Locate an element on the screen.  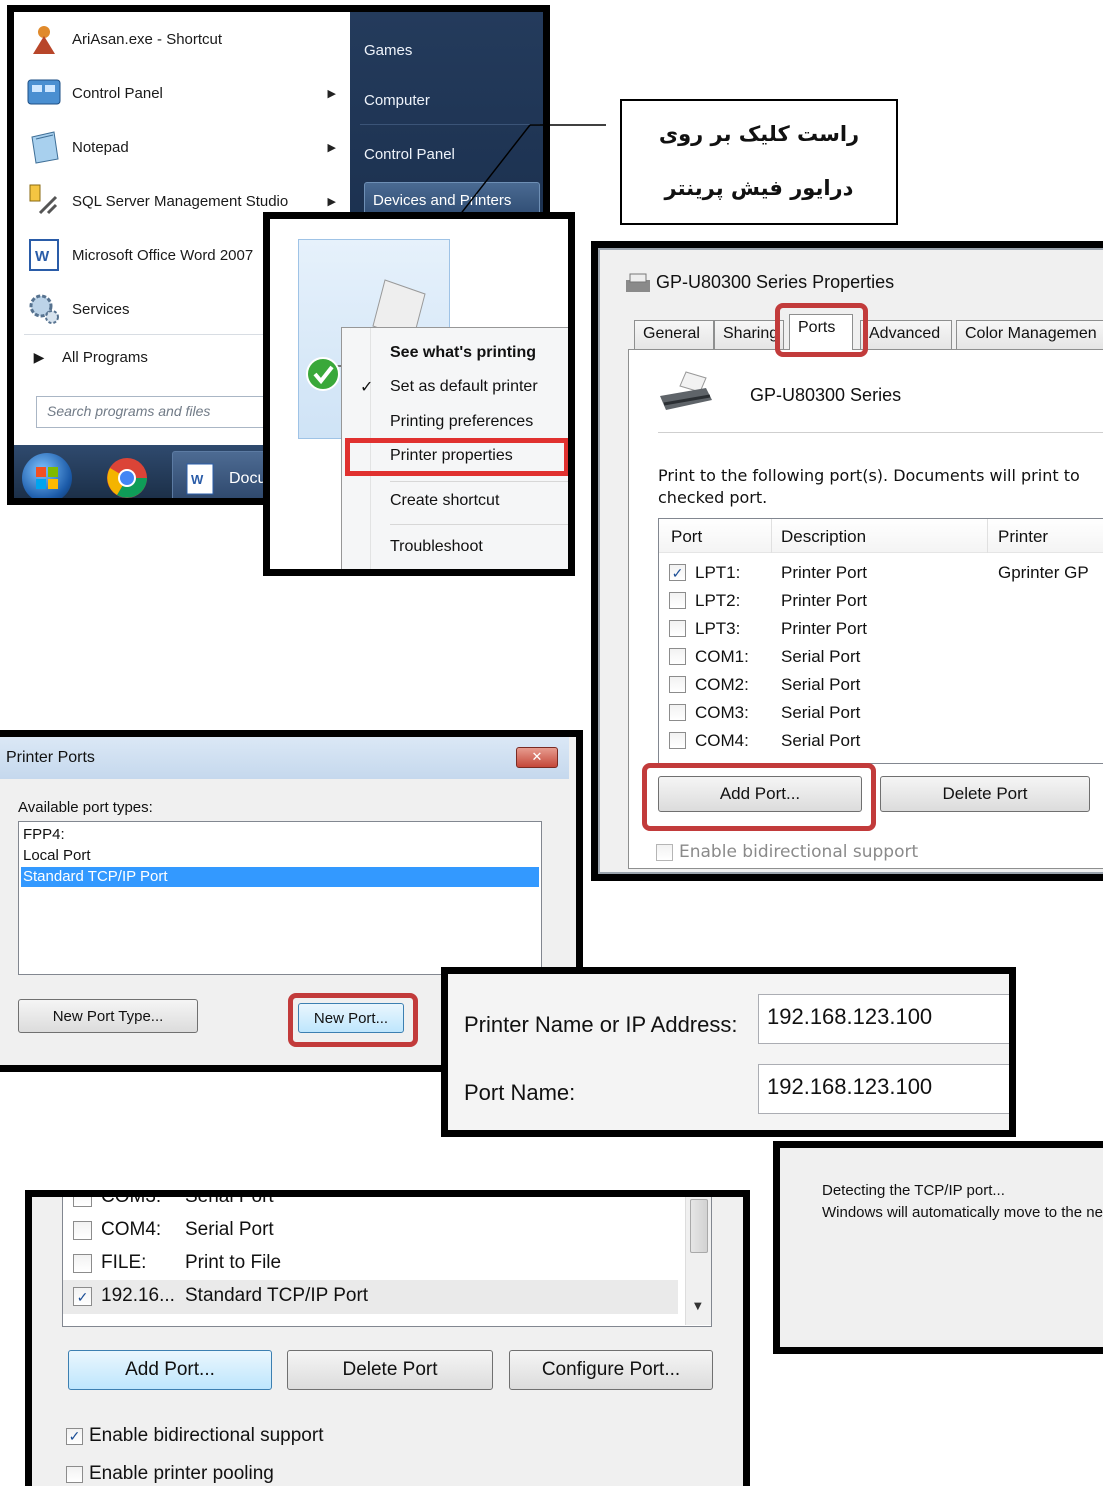
column-header-printer: Printer is located at coordinates (1023, 537).